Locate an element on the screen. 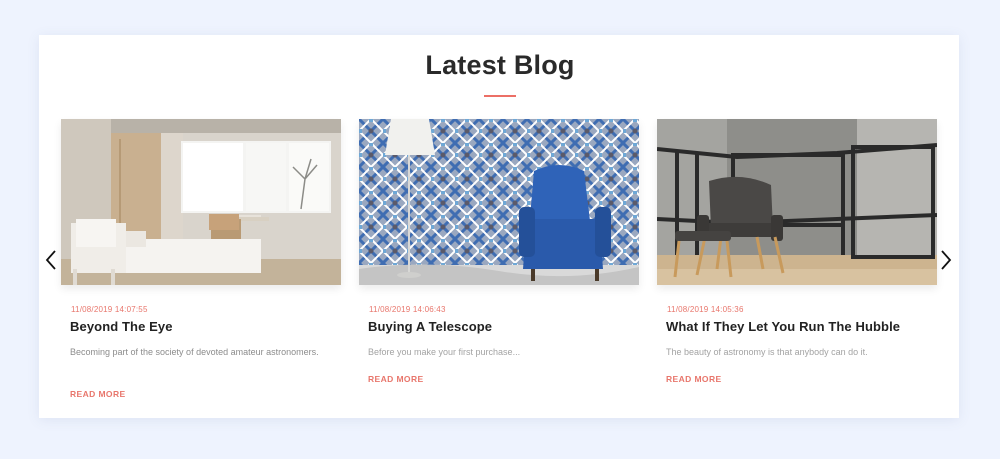 This screenshot has width=1000, height=459. chevron-right-icon is located at coordinates (946, 260).